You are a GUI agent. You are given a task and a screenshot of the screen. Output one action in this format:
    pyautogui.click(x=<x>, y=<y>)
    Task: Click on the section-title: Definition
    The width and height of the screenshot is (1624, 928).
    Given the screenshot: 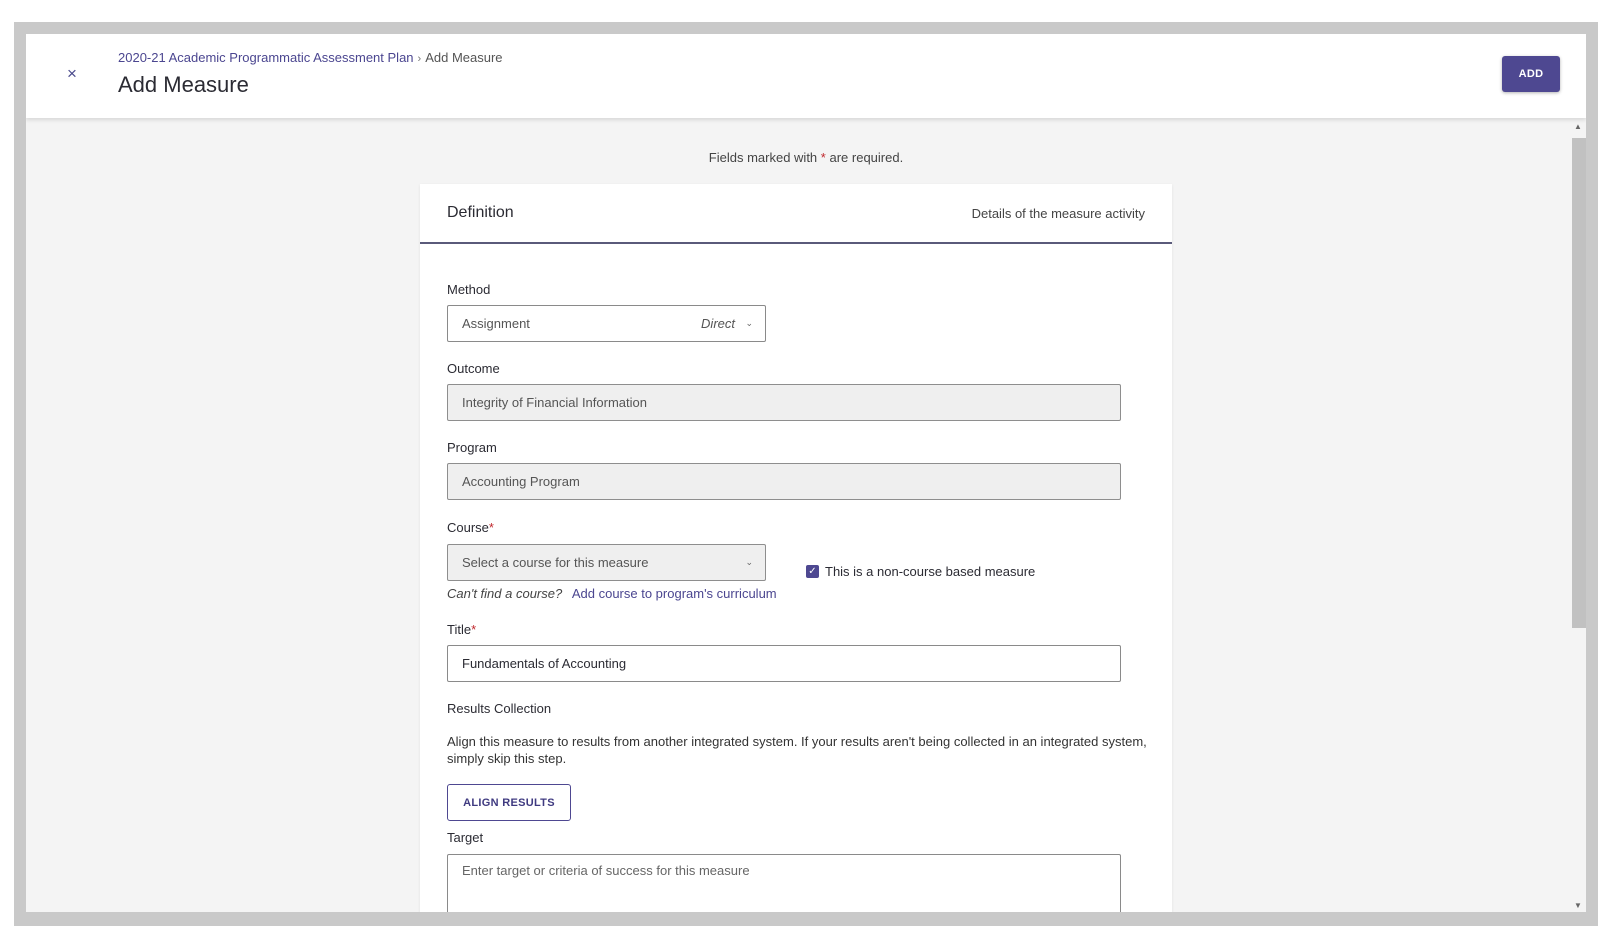 What is the action you would take?
    pyautogui.click(x=480, y=212)
    